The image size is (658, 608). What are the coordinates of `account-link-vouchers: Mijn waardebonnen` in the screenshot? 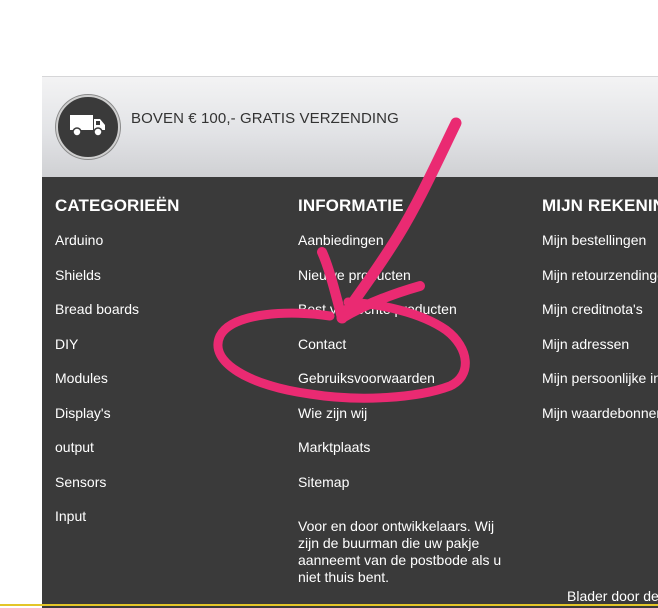 It's located at (600, 422).